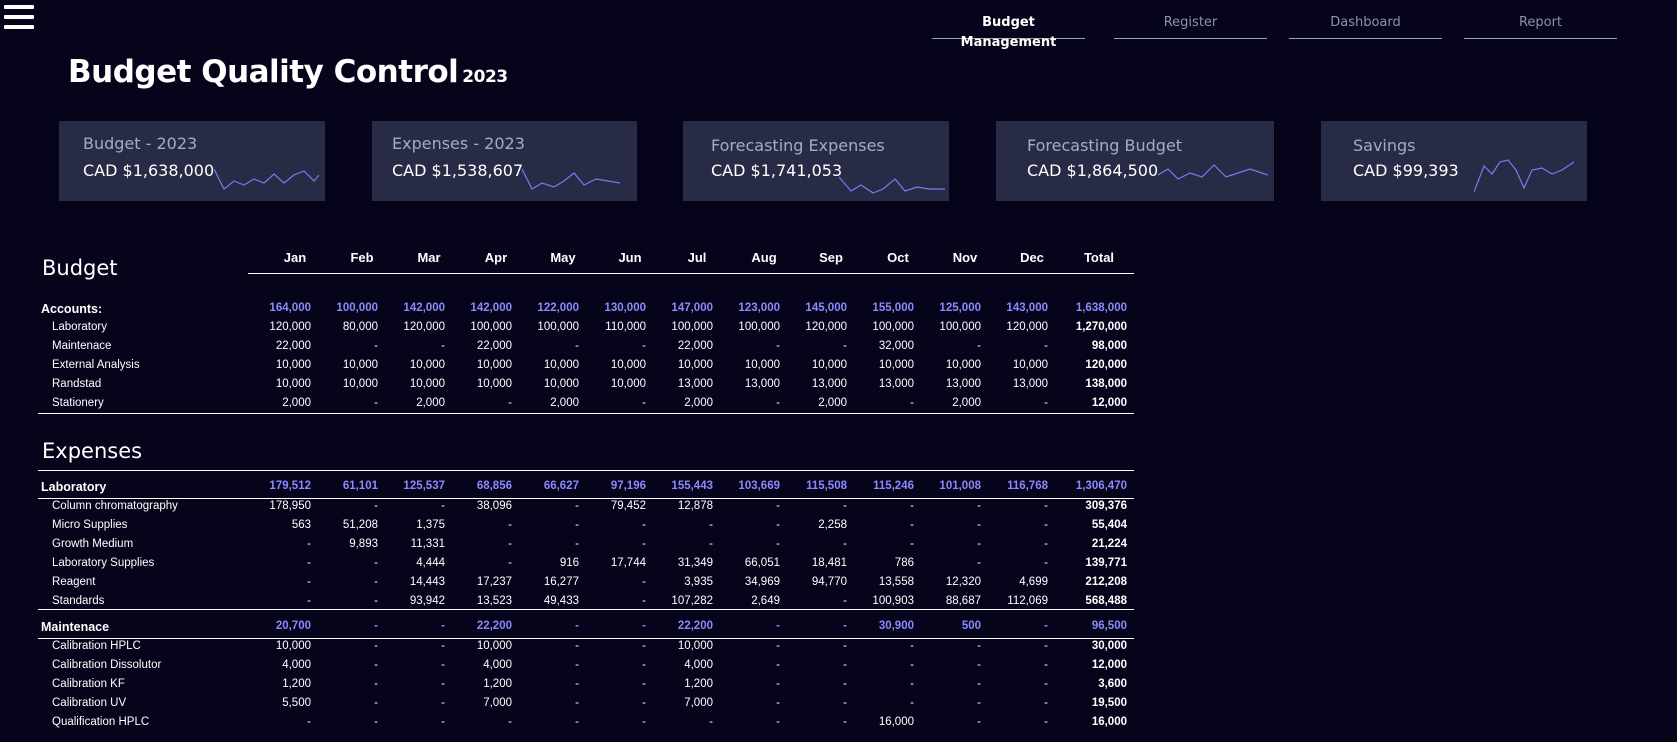  Describe the element at coordinates (301, 525) in the screenshot. I see `row-value-cell: 563` at that location.